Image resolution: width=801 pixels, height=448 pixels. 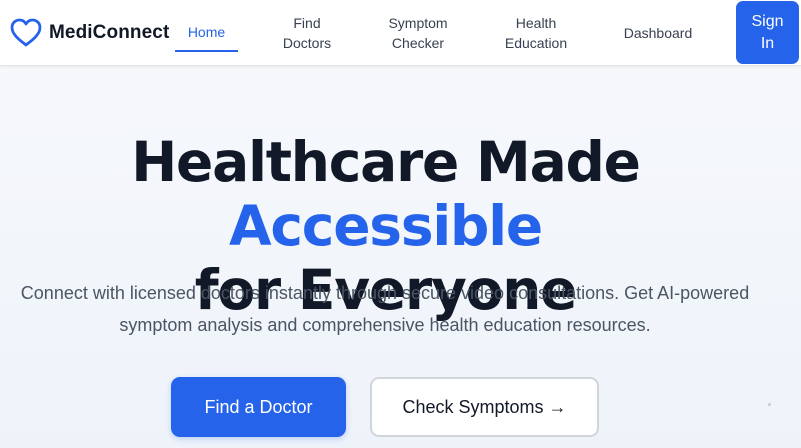 What do you see at coordinates (418, 33) in the screenshot?
I see `nav-symptom-checker: Symptom Checker` at bounding box center [418, 33].